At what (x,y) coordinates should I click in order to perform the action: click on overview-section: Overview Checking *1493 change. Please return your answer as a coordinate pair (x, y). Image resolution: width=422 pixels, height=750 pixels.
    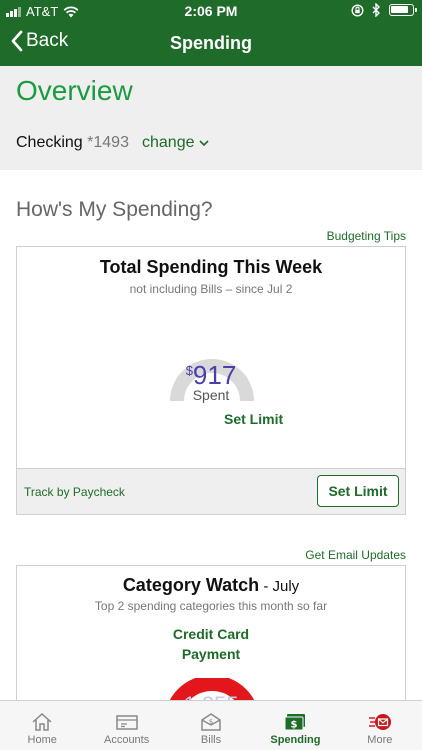
    Looking at the image, I should click on (211, 118).